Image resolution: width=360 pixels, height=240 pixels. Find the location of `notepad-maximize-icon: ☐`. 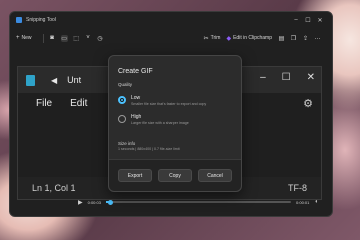

notepad-maximize-icon: ☐ is located at coordinates (286, 77).